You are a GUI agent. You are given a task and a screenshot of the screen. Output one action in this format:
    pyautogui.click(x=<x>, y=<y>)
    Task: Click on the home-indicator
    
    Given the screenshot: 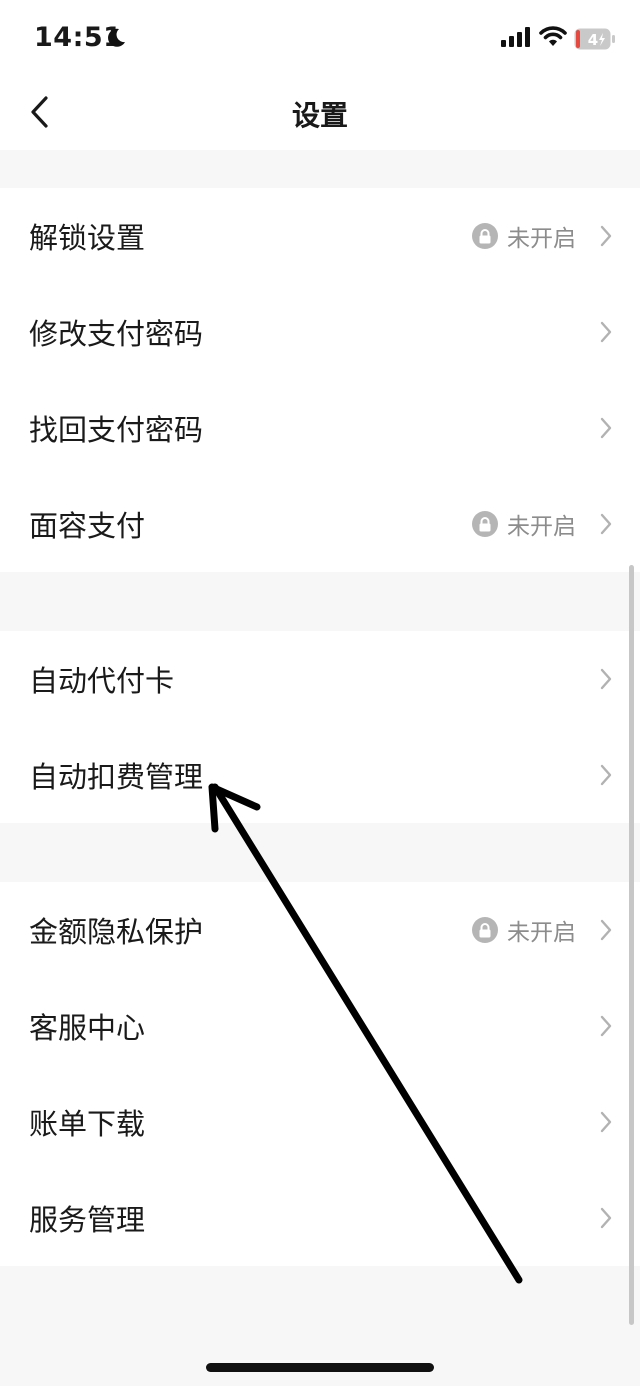 What is the action you would take?
    pyautogui.click(x=320, y=1367)
    